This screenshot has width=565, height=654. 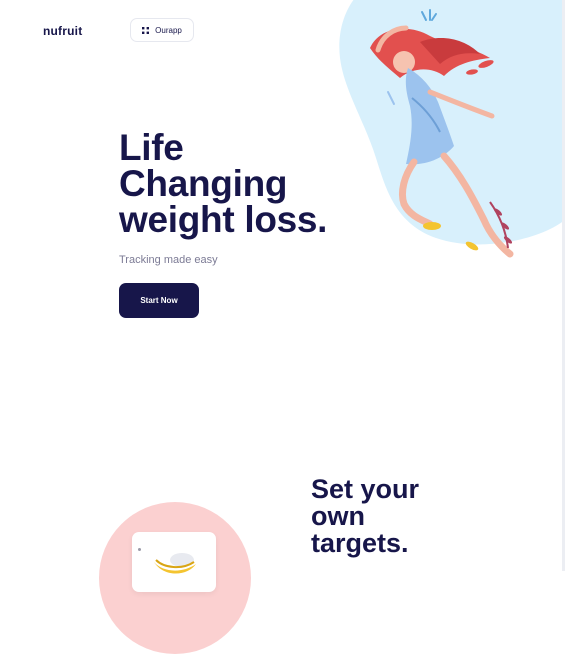 I want to click on card-dot, so click(x=139, y=549).